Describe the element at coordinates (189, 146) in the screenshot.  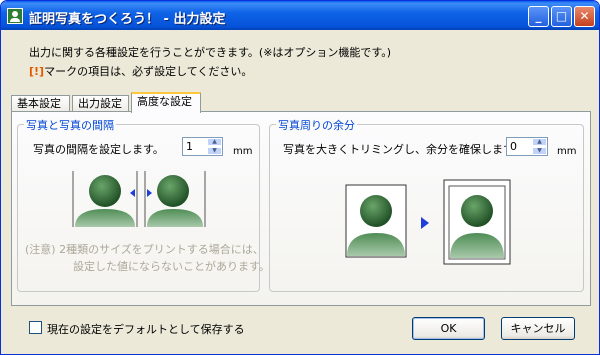
I see `photo-spacing-value: 1` at that location.